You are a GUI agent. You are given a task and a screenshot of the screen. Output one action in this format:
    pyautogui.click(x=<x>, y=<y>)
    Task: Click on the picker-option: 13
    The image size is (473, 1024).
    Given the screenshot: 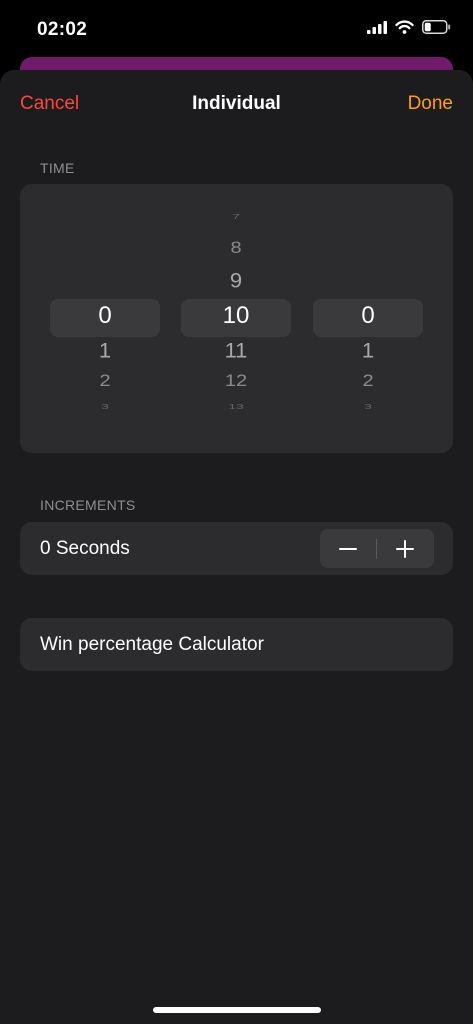 What is the action you would take?
    pyautogui.click(x=236, y=406)
    